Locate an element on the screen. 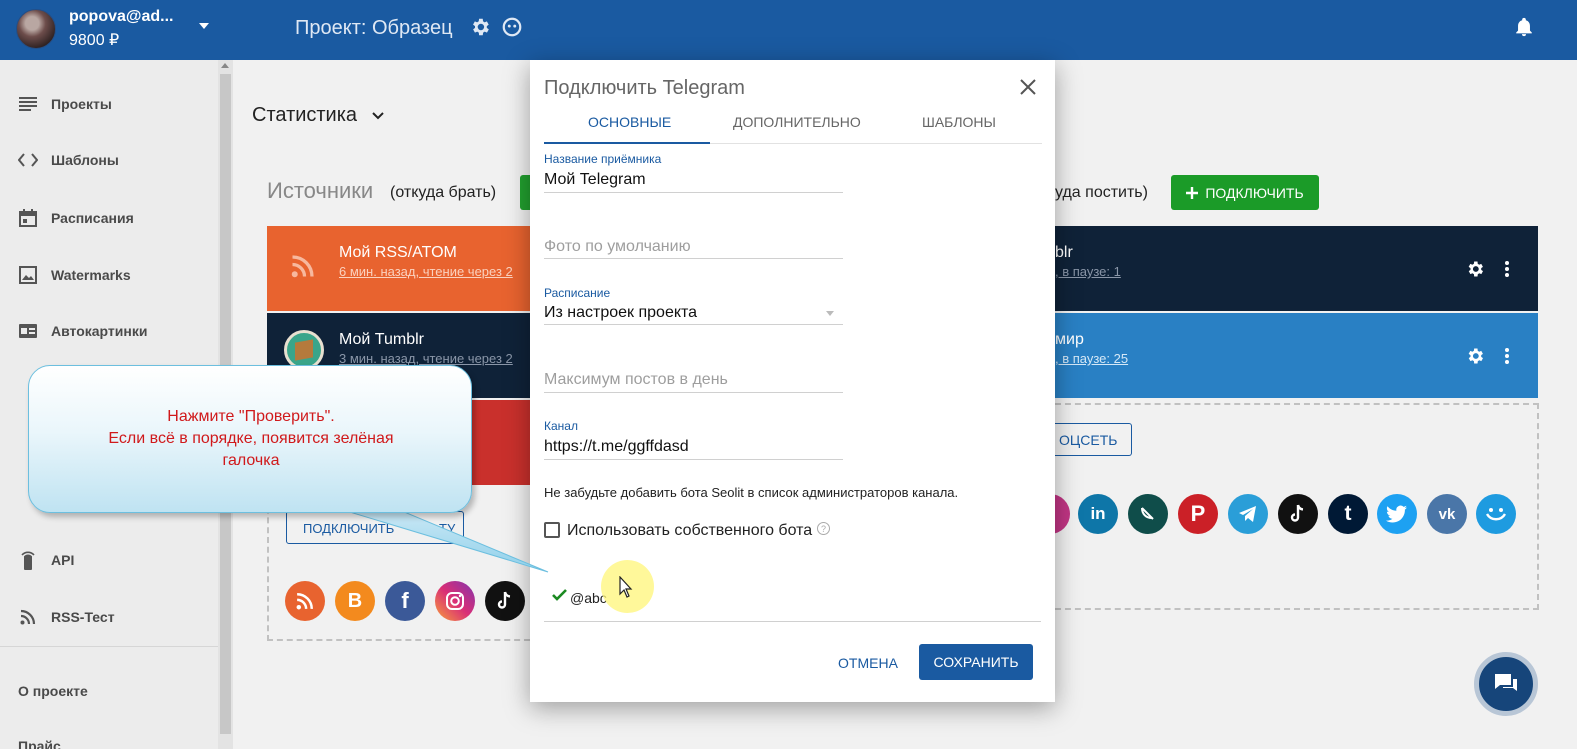  user-balance: 9800 ₽ is located at coordinates (94, 40).